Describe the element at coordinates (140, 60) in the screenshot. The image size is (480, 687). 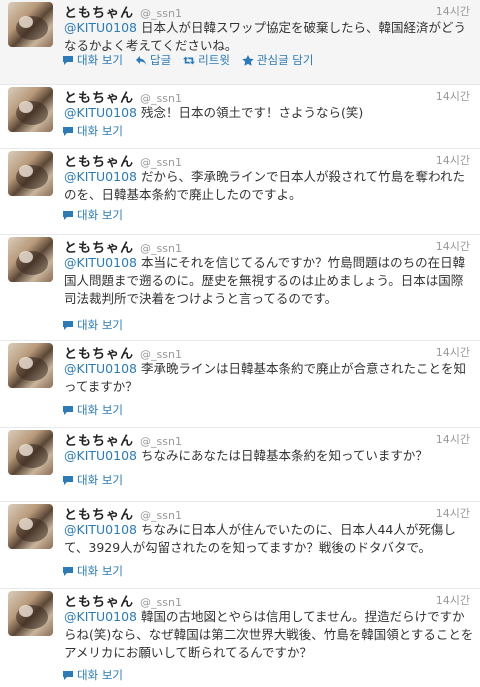
I see `reply-arrow-icon` at that location.